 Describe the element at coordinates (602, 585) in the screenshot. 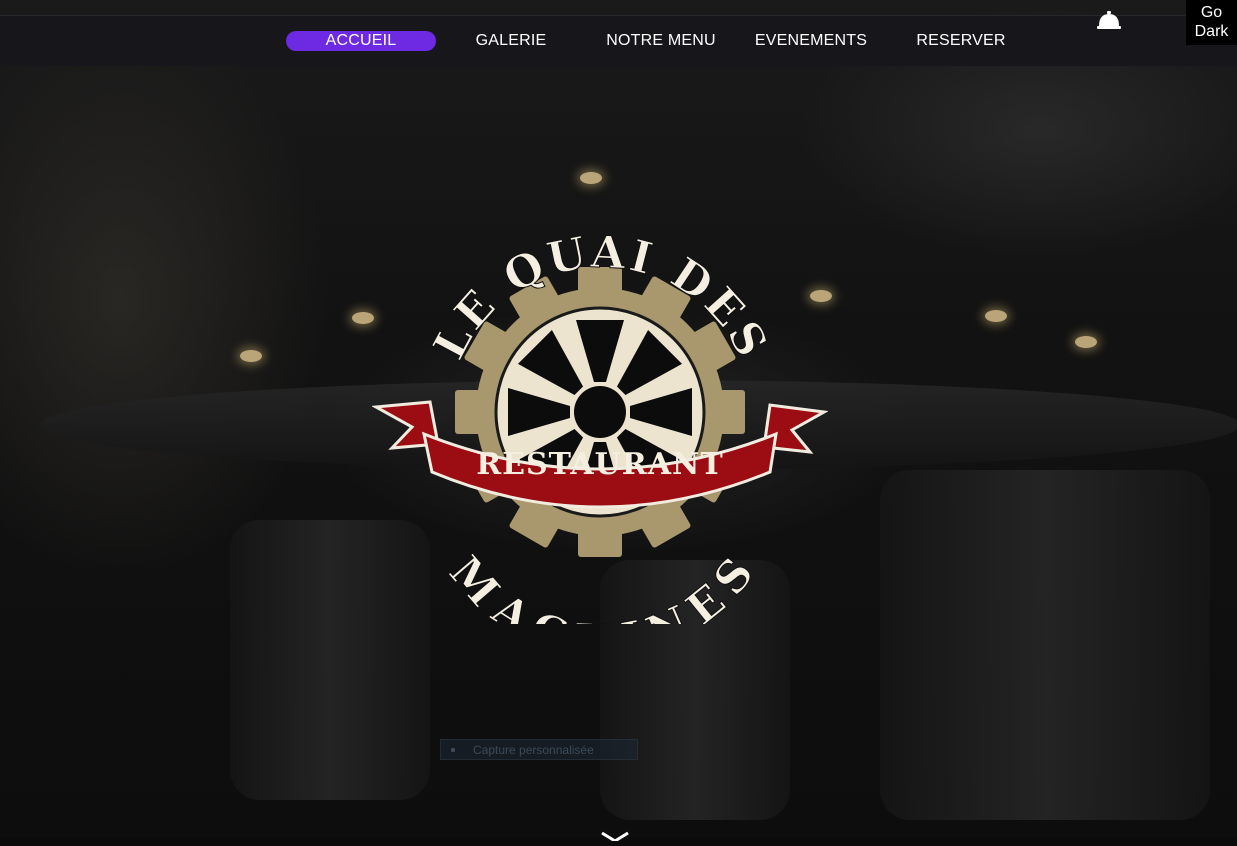

I see `logo-bottom-text: MACHINES` at that location.